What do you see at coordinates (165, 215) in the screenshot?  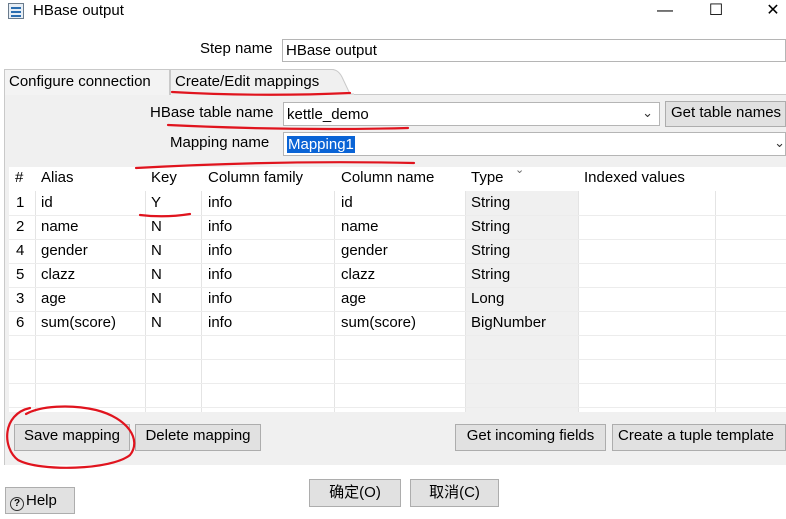 I see `annotation-underline-key` at bounding box center [165, 215].